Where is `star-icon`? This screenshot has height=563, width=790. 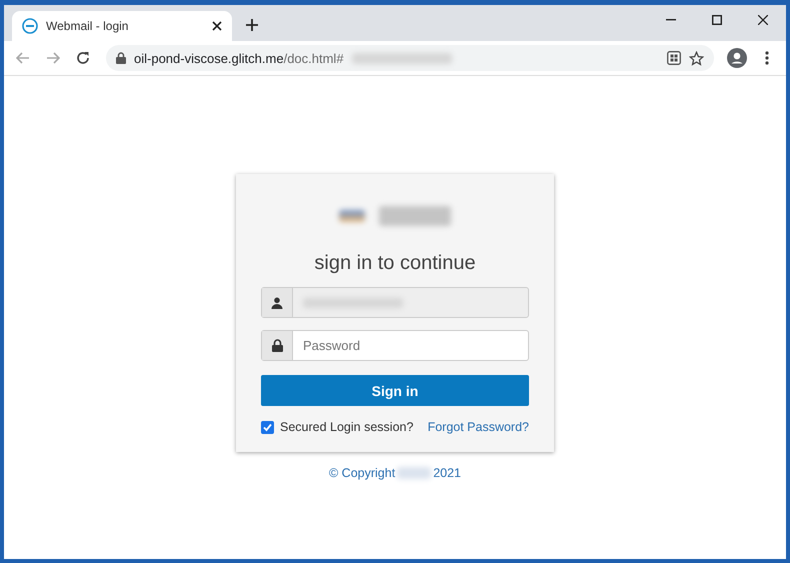
star-icon is located at coordinates (696, 58).